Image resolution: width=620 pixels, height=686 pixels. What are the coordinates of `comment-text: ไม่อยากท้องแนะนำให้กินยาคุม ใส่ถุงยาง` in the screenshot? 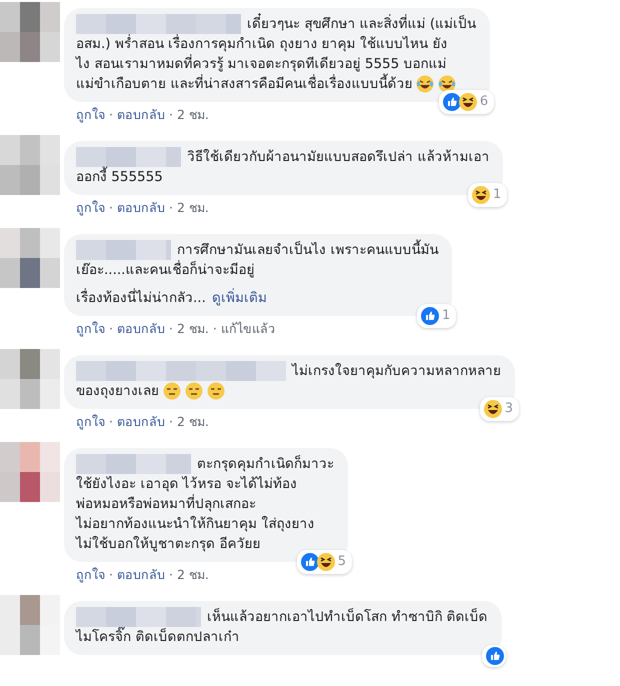 It's located at (195, 524).